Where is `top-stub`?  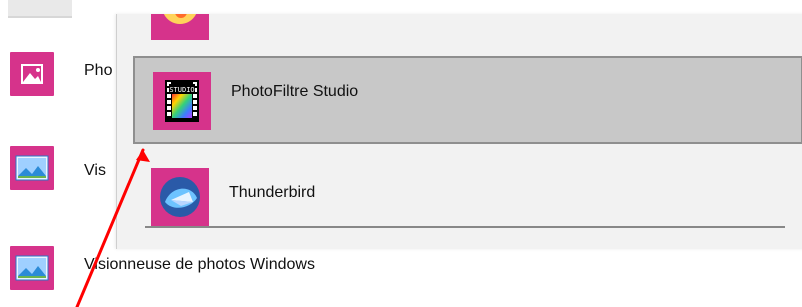
top-stub is located at coordinates (40, 9).